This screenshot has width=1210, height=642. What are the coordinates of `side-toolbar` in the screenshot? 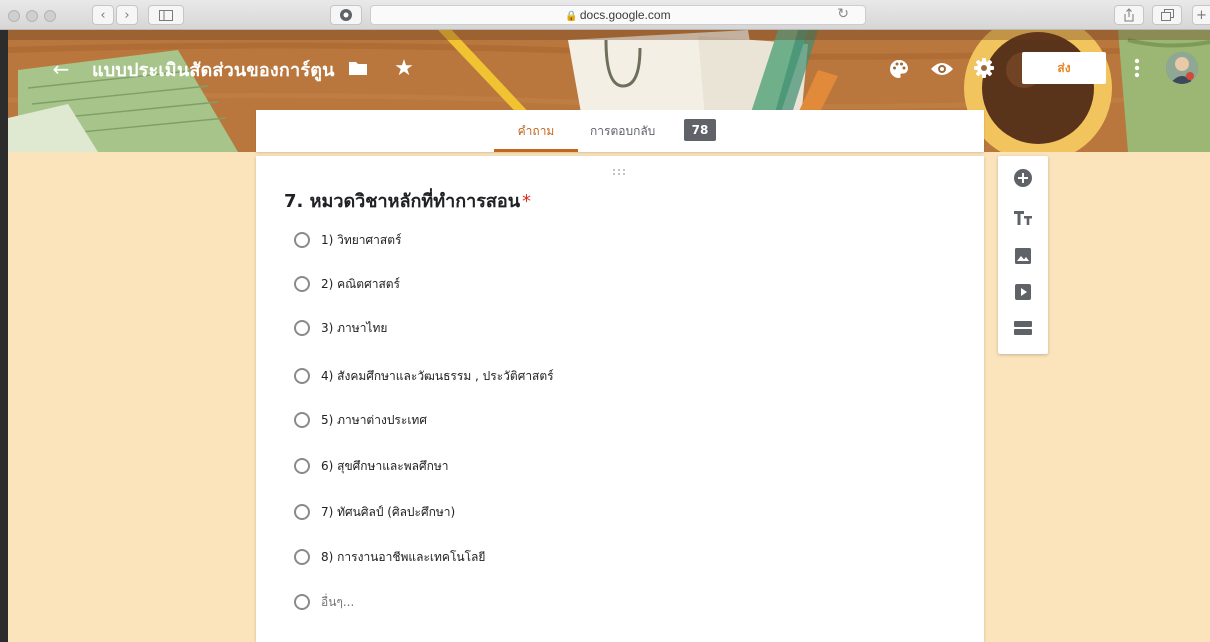 It's located at (1023, 255).